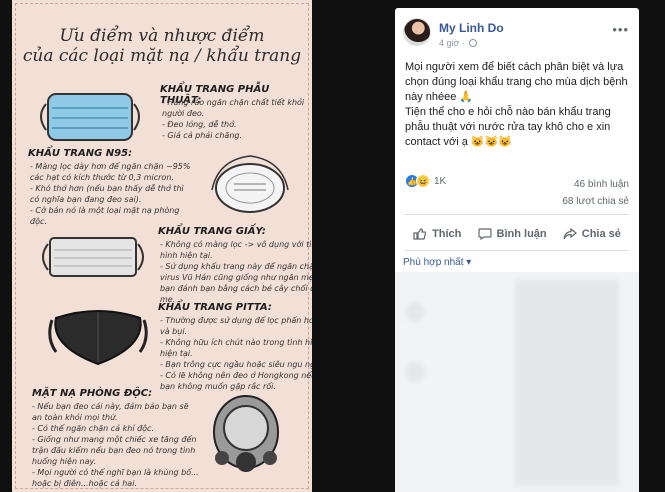 Image resolution: width=665 pixels, height=492 pixels. I want to click on infographic-title-line1: Ưu điểm và nhược điểm, so click(162, 36).